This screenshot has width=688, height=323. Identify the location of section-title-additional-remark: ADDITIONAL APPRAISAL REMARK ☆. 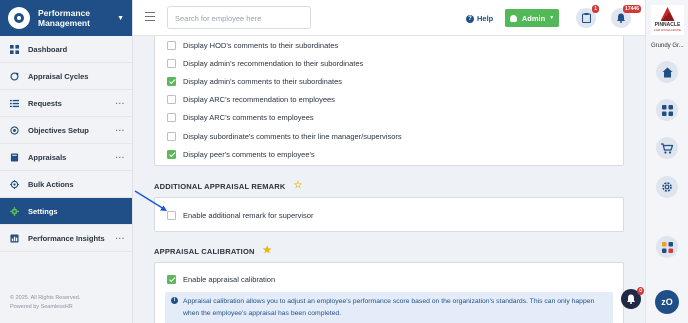
(228, 186).